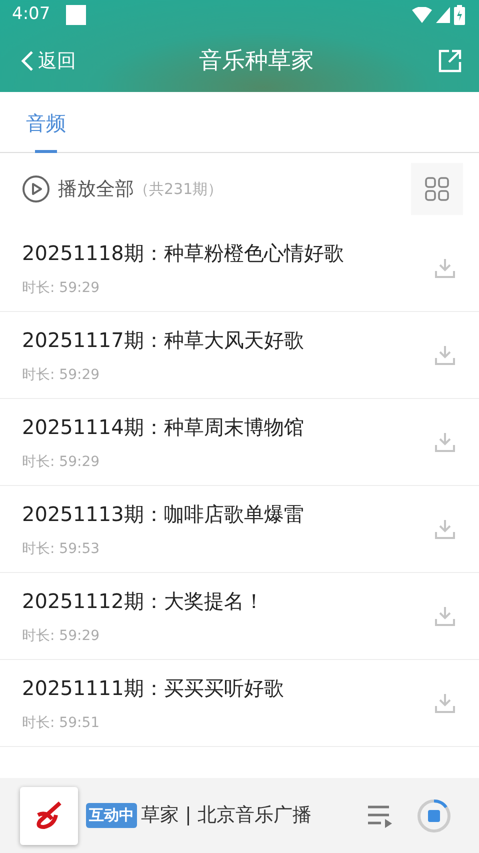  I want to click on episode-title: 20251111期：买买买听好歌, so click(153, 687).